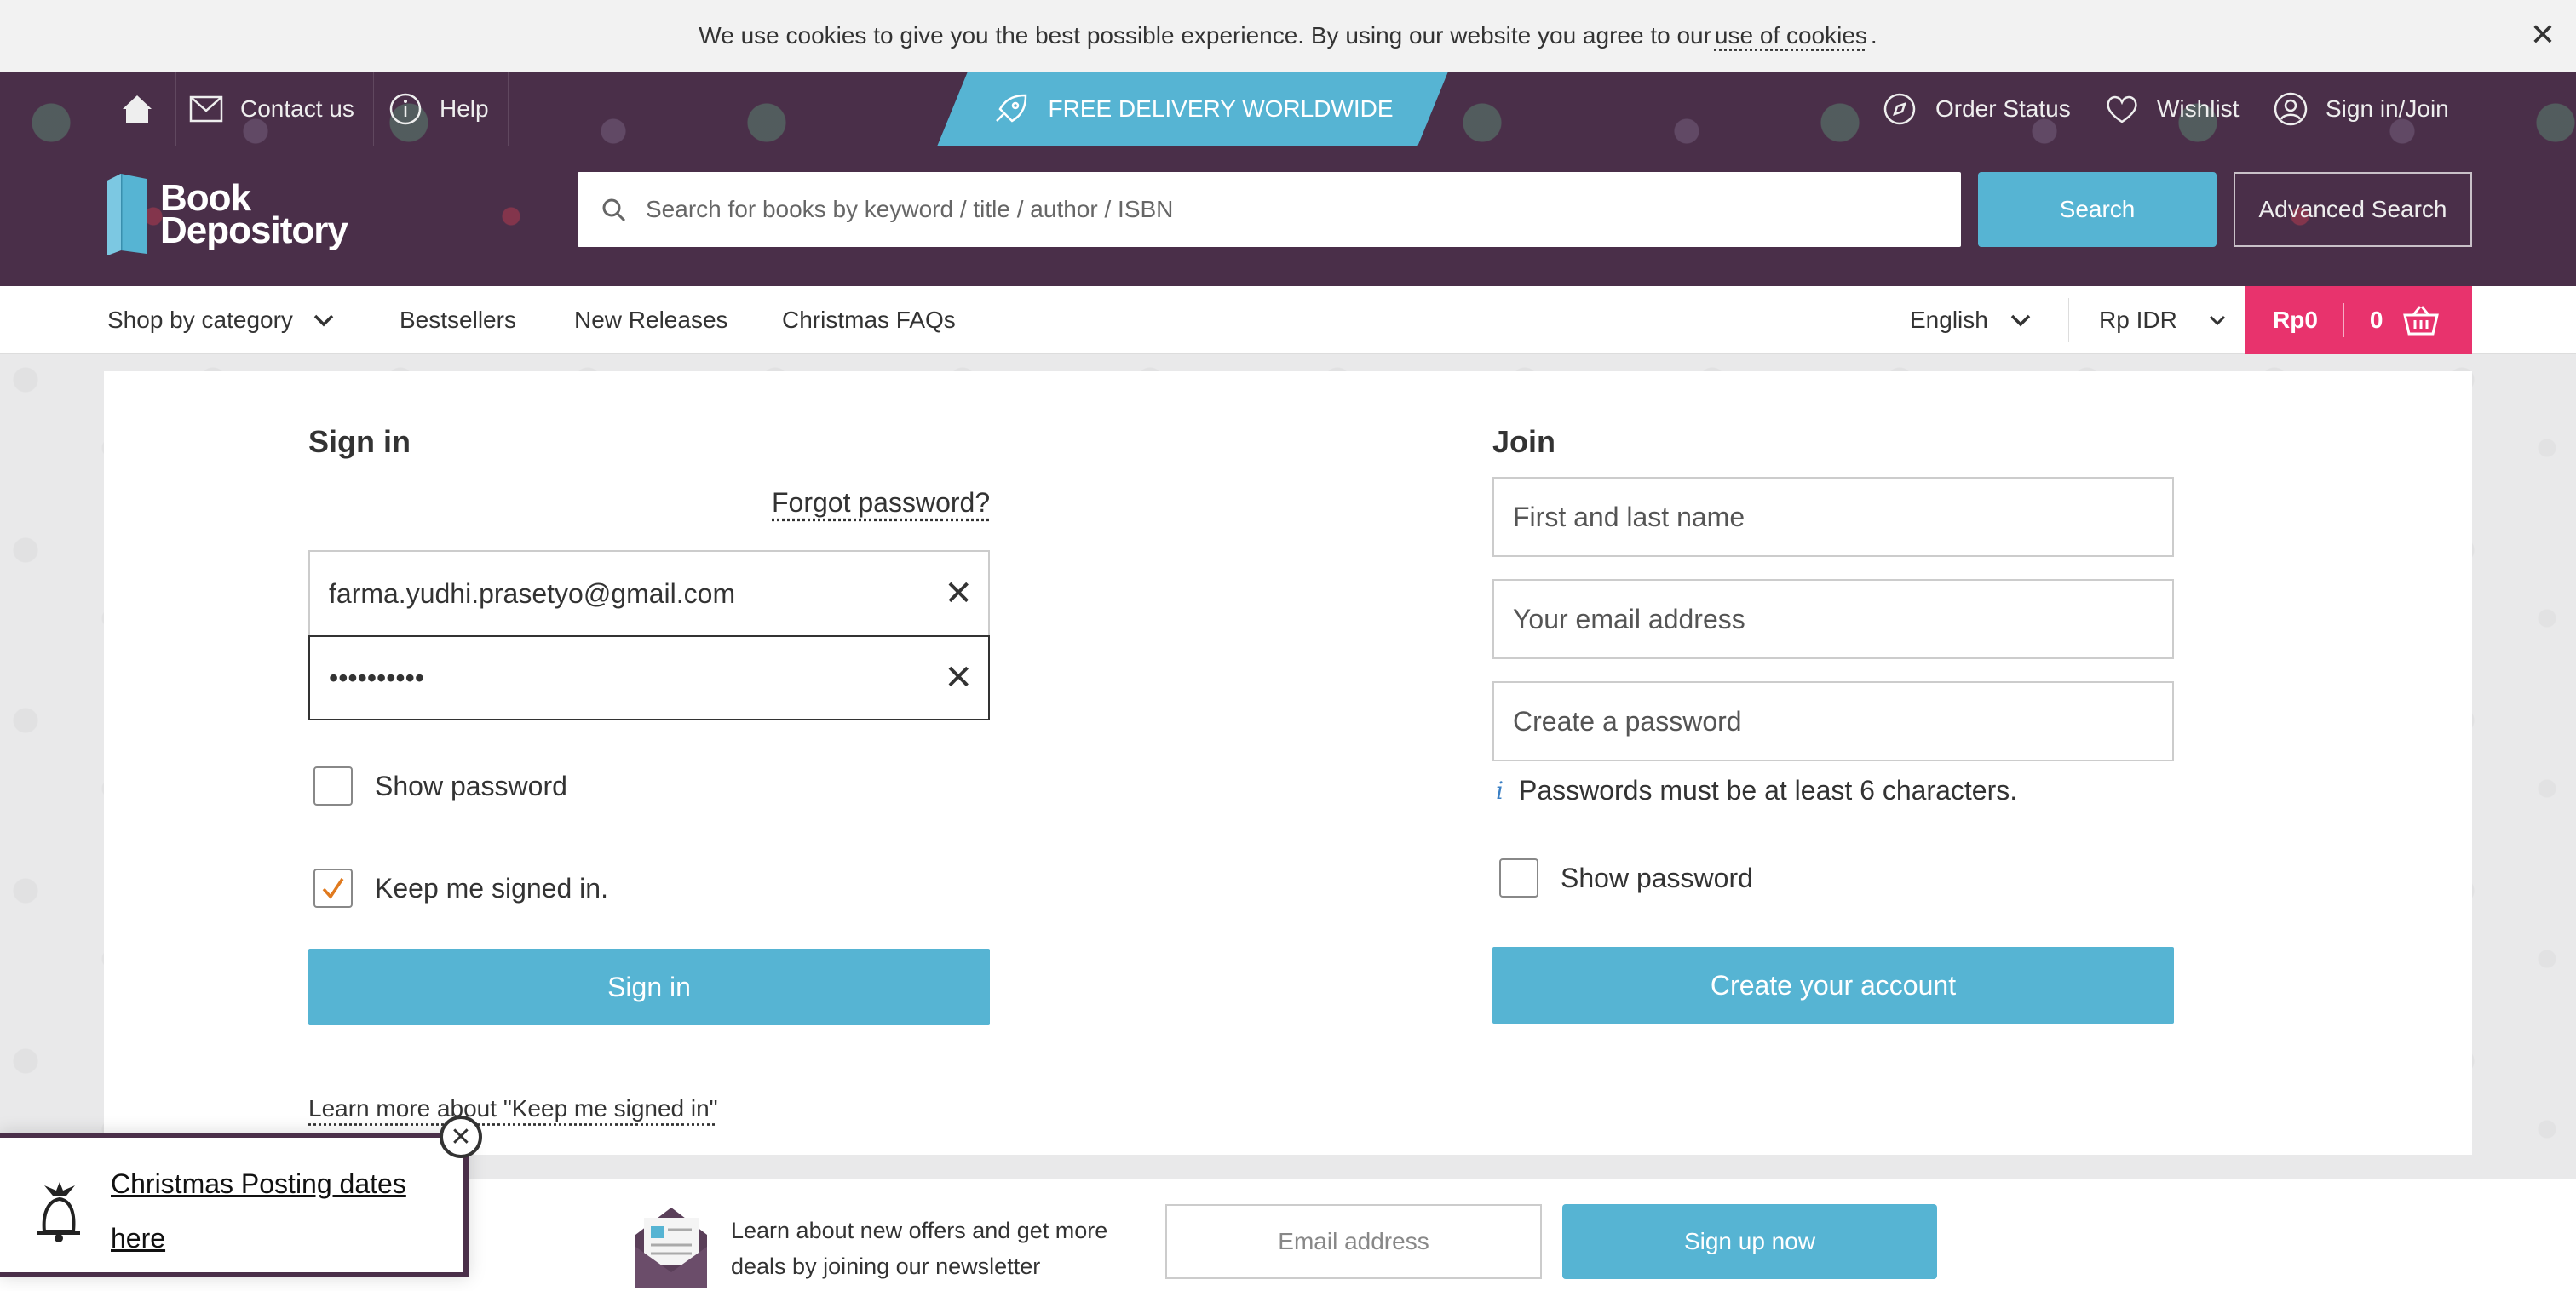  I want to click on keep-signed-in-learn-more-link: Learn more about "Keep me signed in", so click(513, 1108).